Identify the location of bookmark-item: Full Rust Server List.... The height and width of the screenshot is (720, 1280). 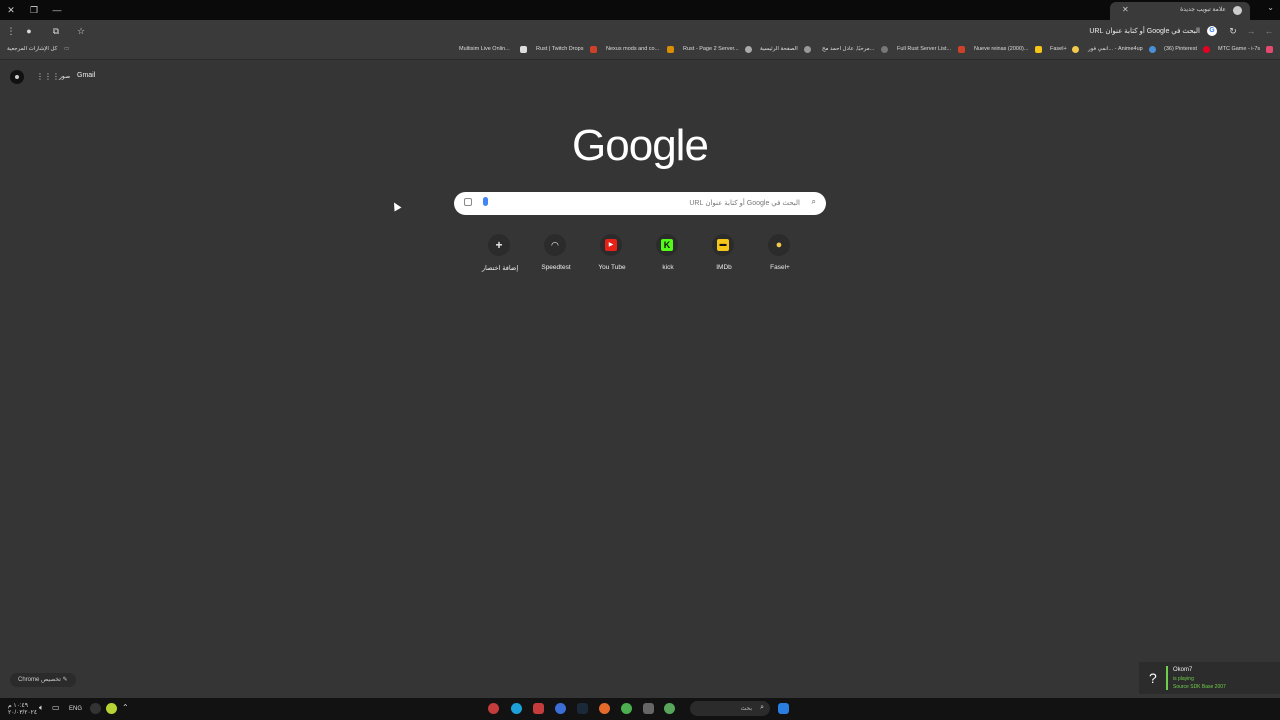
(924, 49).